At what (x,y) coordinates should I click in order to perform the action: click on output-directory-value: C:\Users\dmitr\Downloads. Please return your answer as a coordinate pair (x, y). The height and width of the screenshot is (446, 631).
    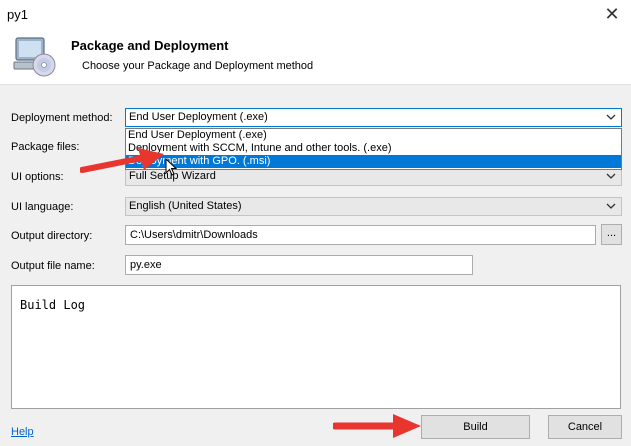
    Looking at the image, I should click on (194, 235).